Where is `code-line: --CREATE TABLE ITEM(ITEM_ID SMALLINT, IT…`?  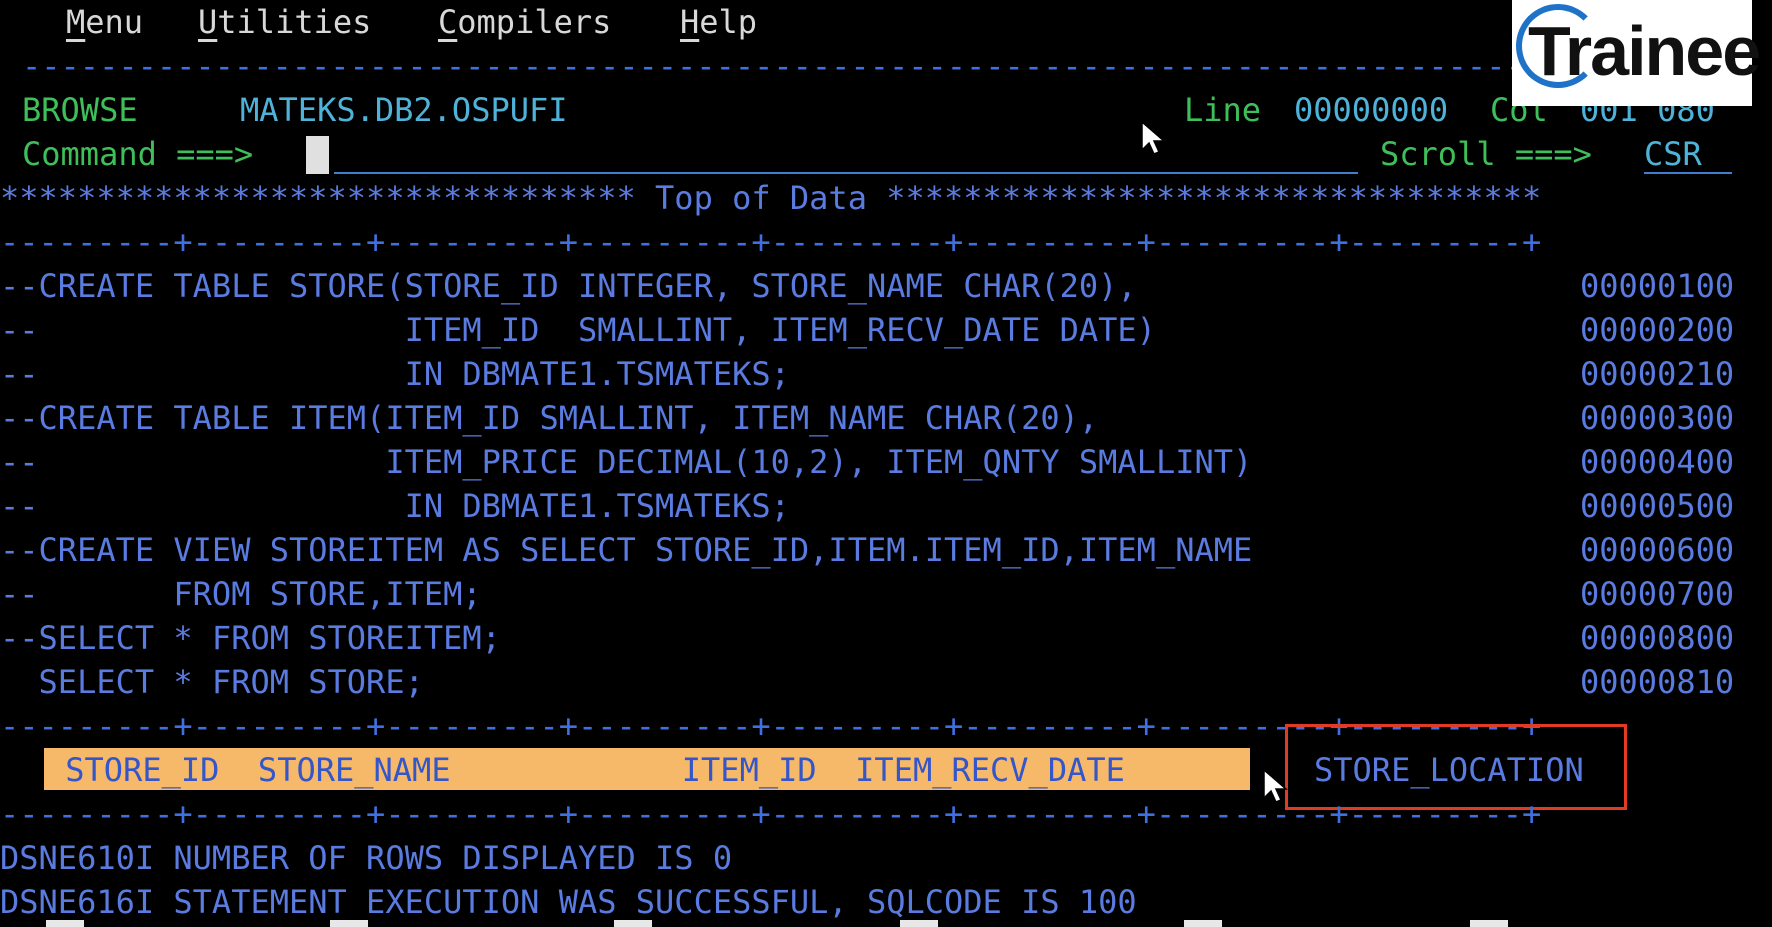 code-line: --CREATE TABLE ITEM(ITEM_ID SMALLINT, IT… is located at coordinates (886, 418).